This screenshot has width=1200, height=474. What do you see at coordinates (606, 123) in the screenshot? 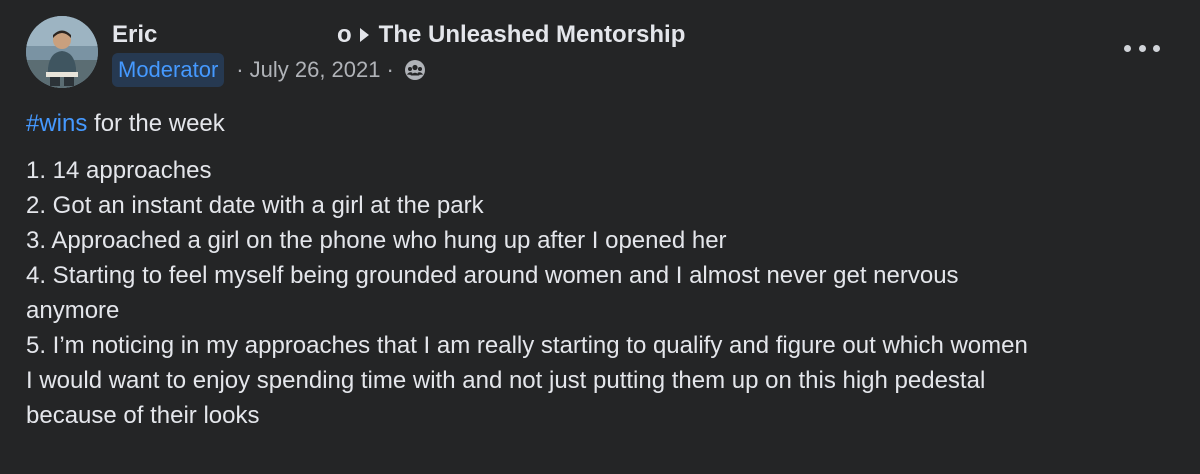
I see `post-intro-line: #wins for the week` at bounding box center [606, 123].